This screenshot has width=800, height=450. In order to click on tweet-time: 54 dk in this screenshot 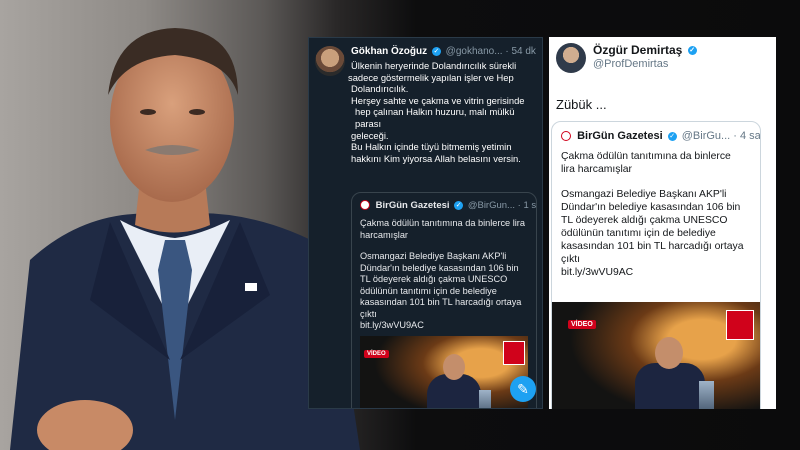, I will do `click(523, 51)`.